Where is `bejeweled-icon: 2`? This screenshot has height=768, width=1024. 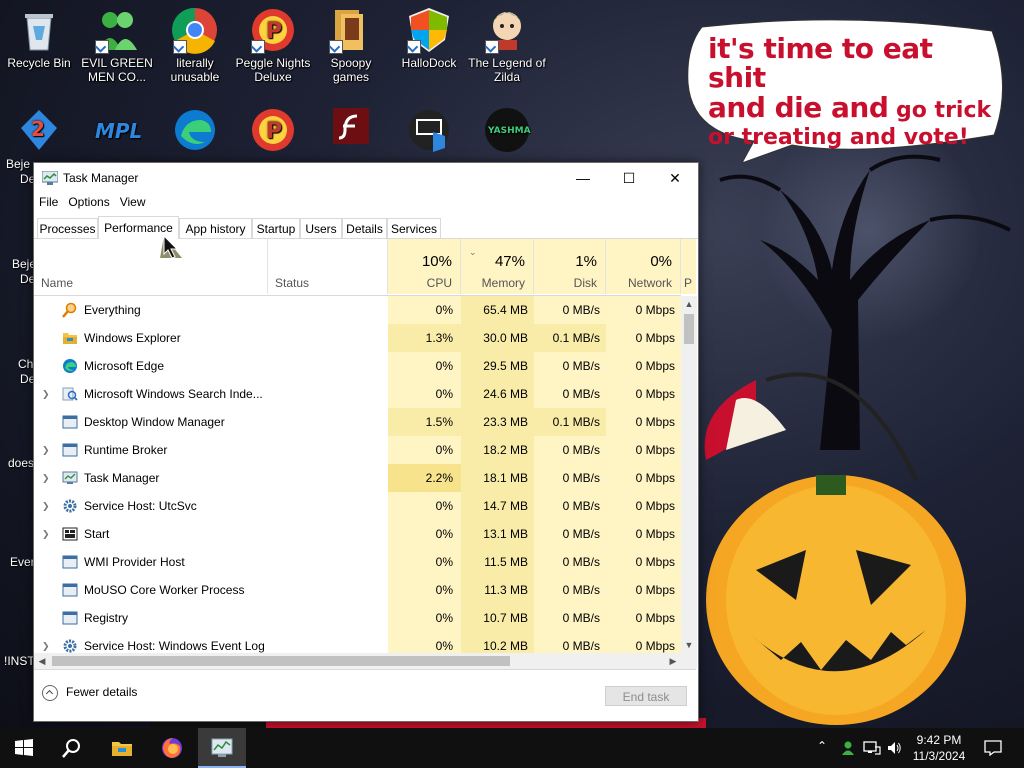 bejeweled-icon: 2 is located at coordinates (39, 130).